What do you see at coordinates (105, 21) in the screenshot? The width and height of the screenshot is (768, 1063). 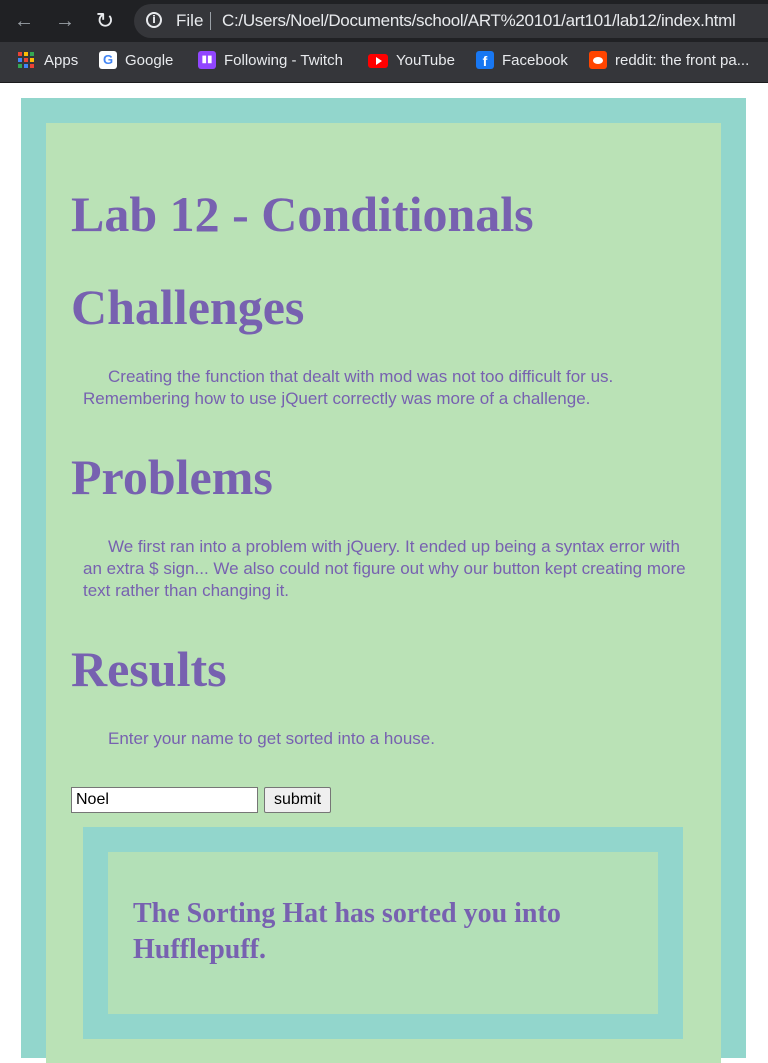 I see `reload-icon: ↻` at bounding box center [105, 21].